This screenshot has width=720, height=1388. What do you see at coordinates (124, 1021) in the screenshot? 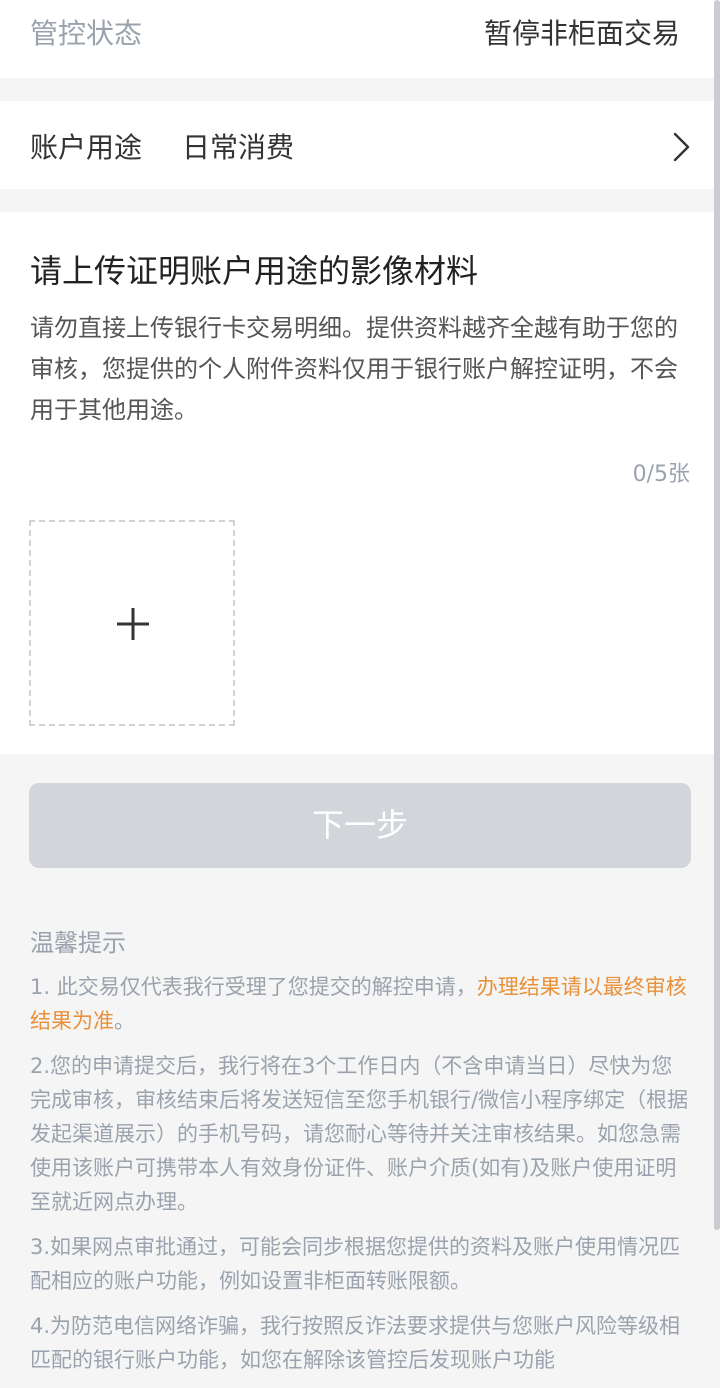
I see `tip-suffix: 。` at bounding box center [124, 1021].